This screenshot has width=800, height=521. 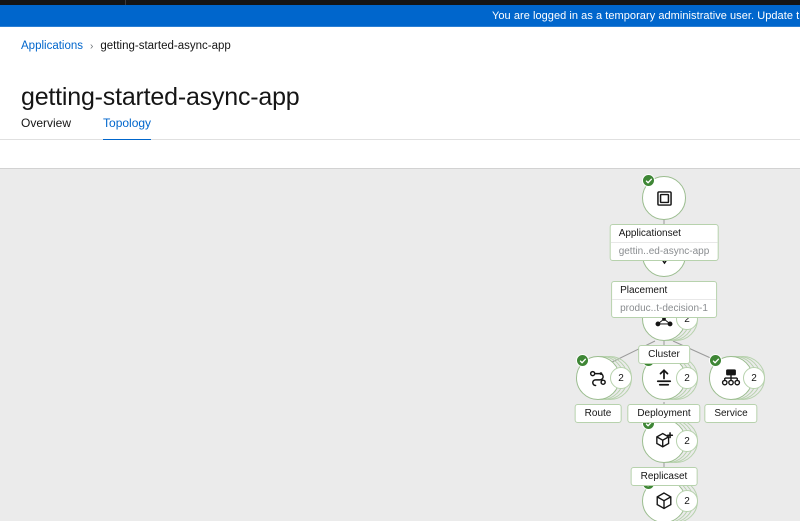 I want to click on placement-node-label: Placement produc..t-decision-1, so click(x=664, y=299).